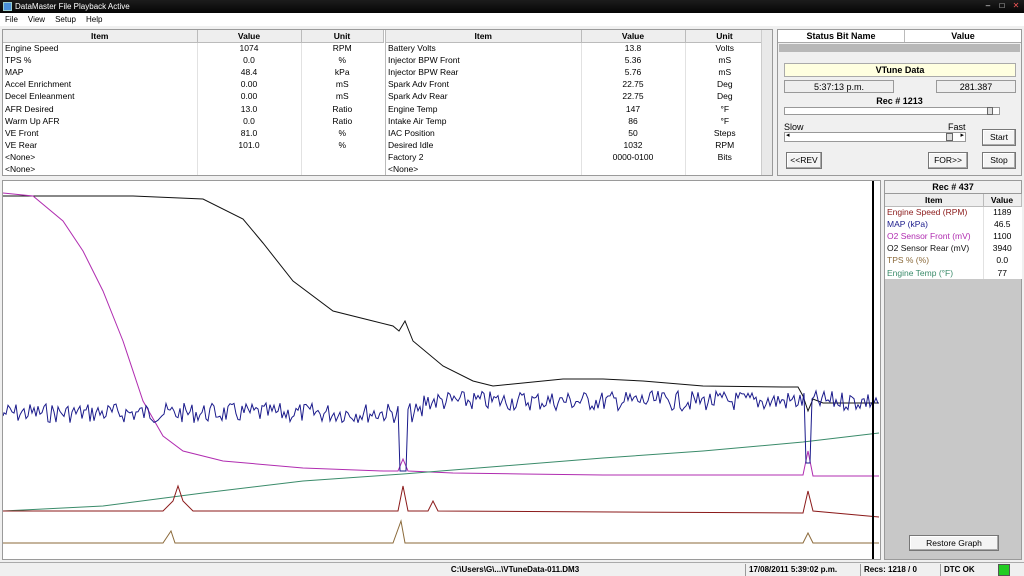 The width and height of the screenshot is (1024, 576). Describe the element at coordinates (999, 160) in the screenshot. I see `stop-button: Stop` at that location.